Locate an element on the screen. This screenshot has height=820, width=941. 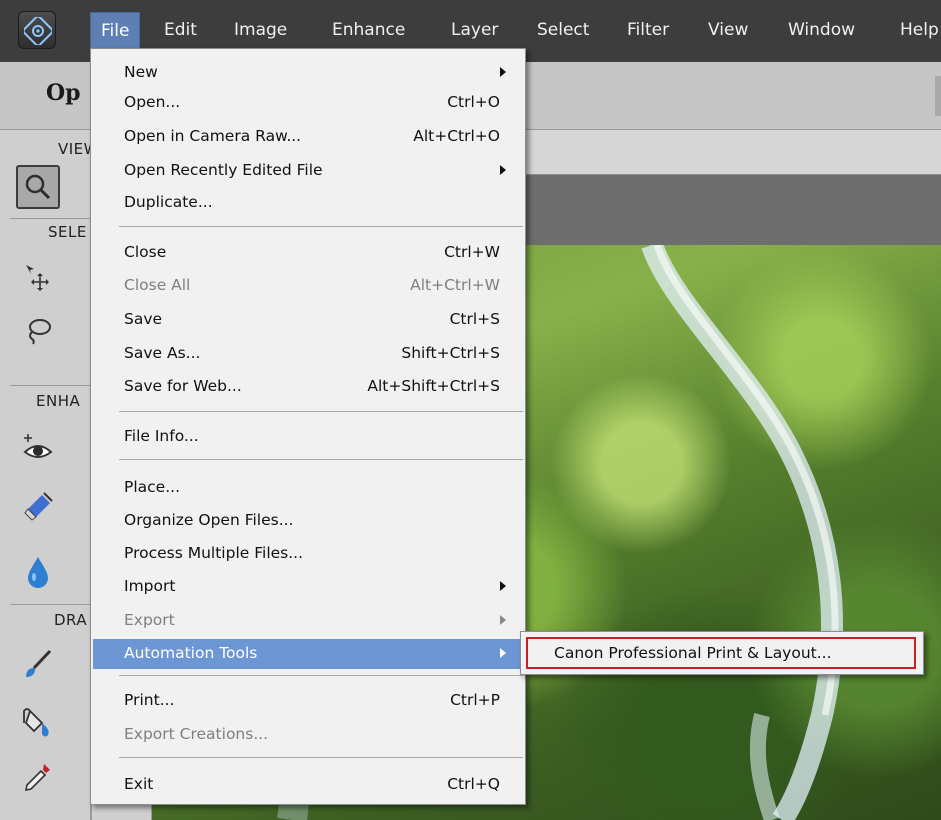
menu-item-exit: Exit Ctrl+Q is located at coordinates (308, 785).